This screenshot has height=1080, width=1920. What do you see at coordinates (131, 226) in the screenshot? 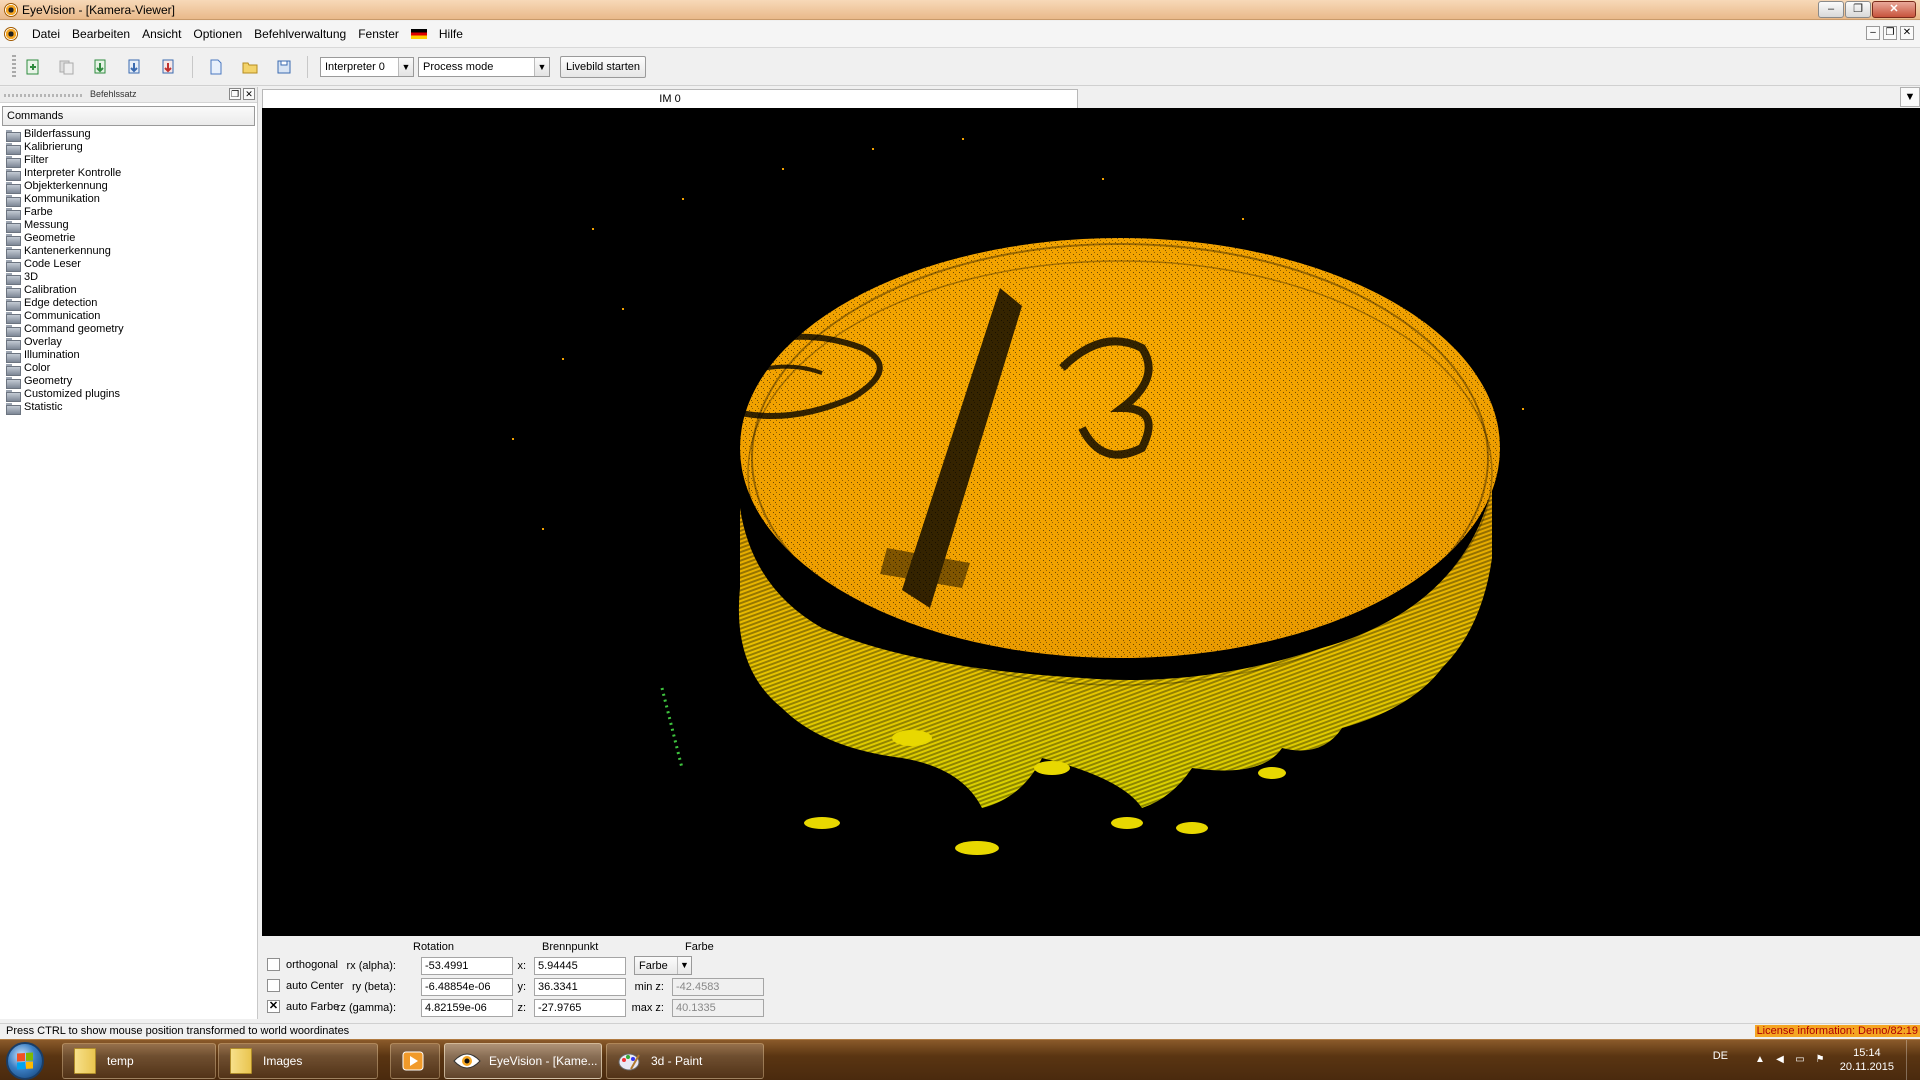
I see `tree-item: Messung` at bounding box center [131, 226].